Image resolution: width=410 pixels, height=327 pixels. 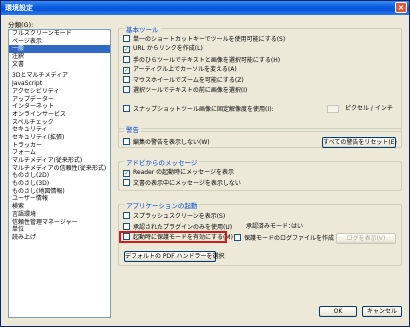 What do you see at coordinates (59, 42) in the screenshot?
I see `category-item: ページ表示` at bounding box center [59, 42].